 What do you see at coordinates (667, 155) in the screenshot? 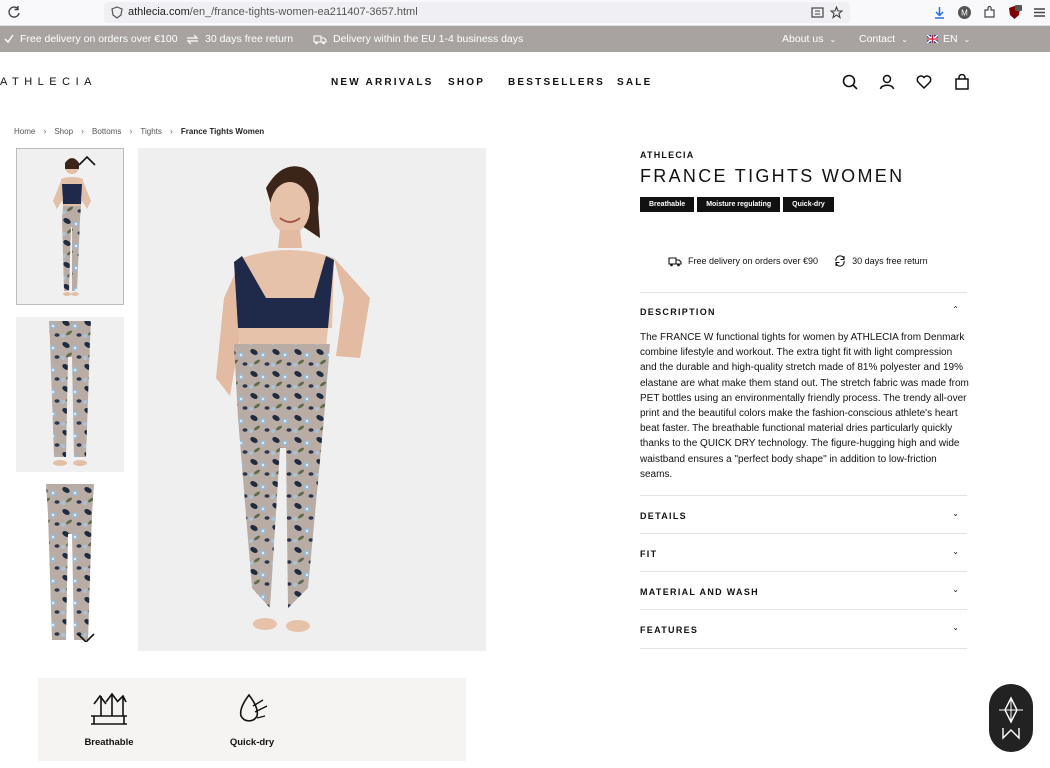
I see `product-brand: ATHLECIA` at bounding box center [667, 155].